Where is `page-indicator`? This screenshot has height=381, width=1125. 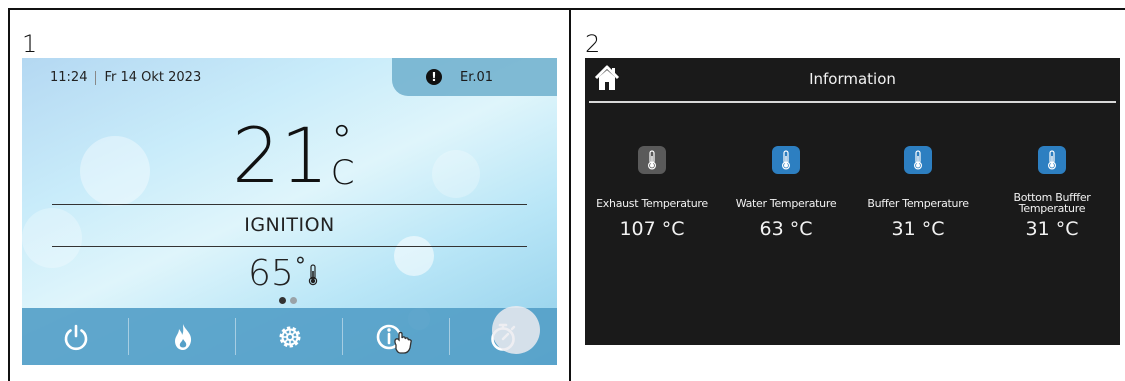 page-indicator is located at coordinates (288, 300).